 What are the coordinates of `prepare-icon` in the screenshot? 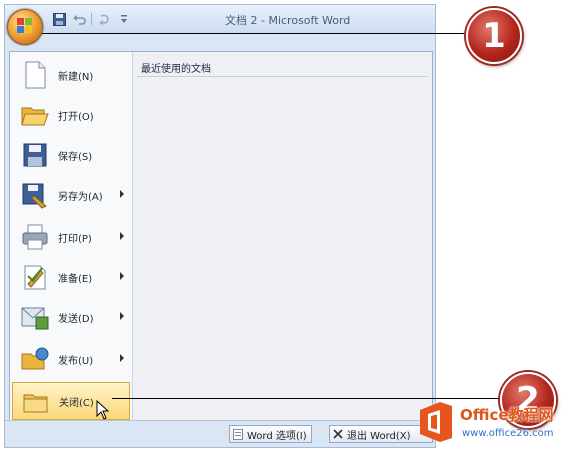 It's located at (35, 277).